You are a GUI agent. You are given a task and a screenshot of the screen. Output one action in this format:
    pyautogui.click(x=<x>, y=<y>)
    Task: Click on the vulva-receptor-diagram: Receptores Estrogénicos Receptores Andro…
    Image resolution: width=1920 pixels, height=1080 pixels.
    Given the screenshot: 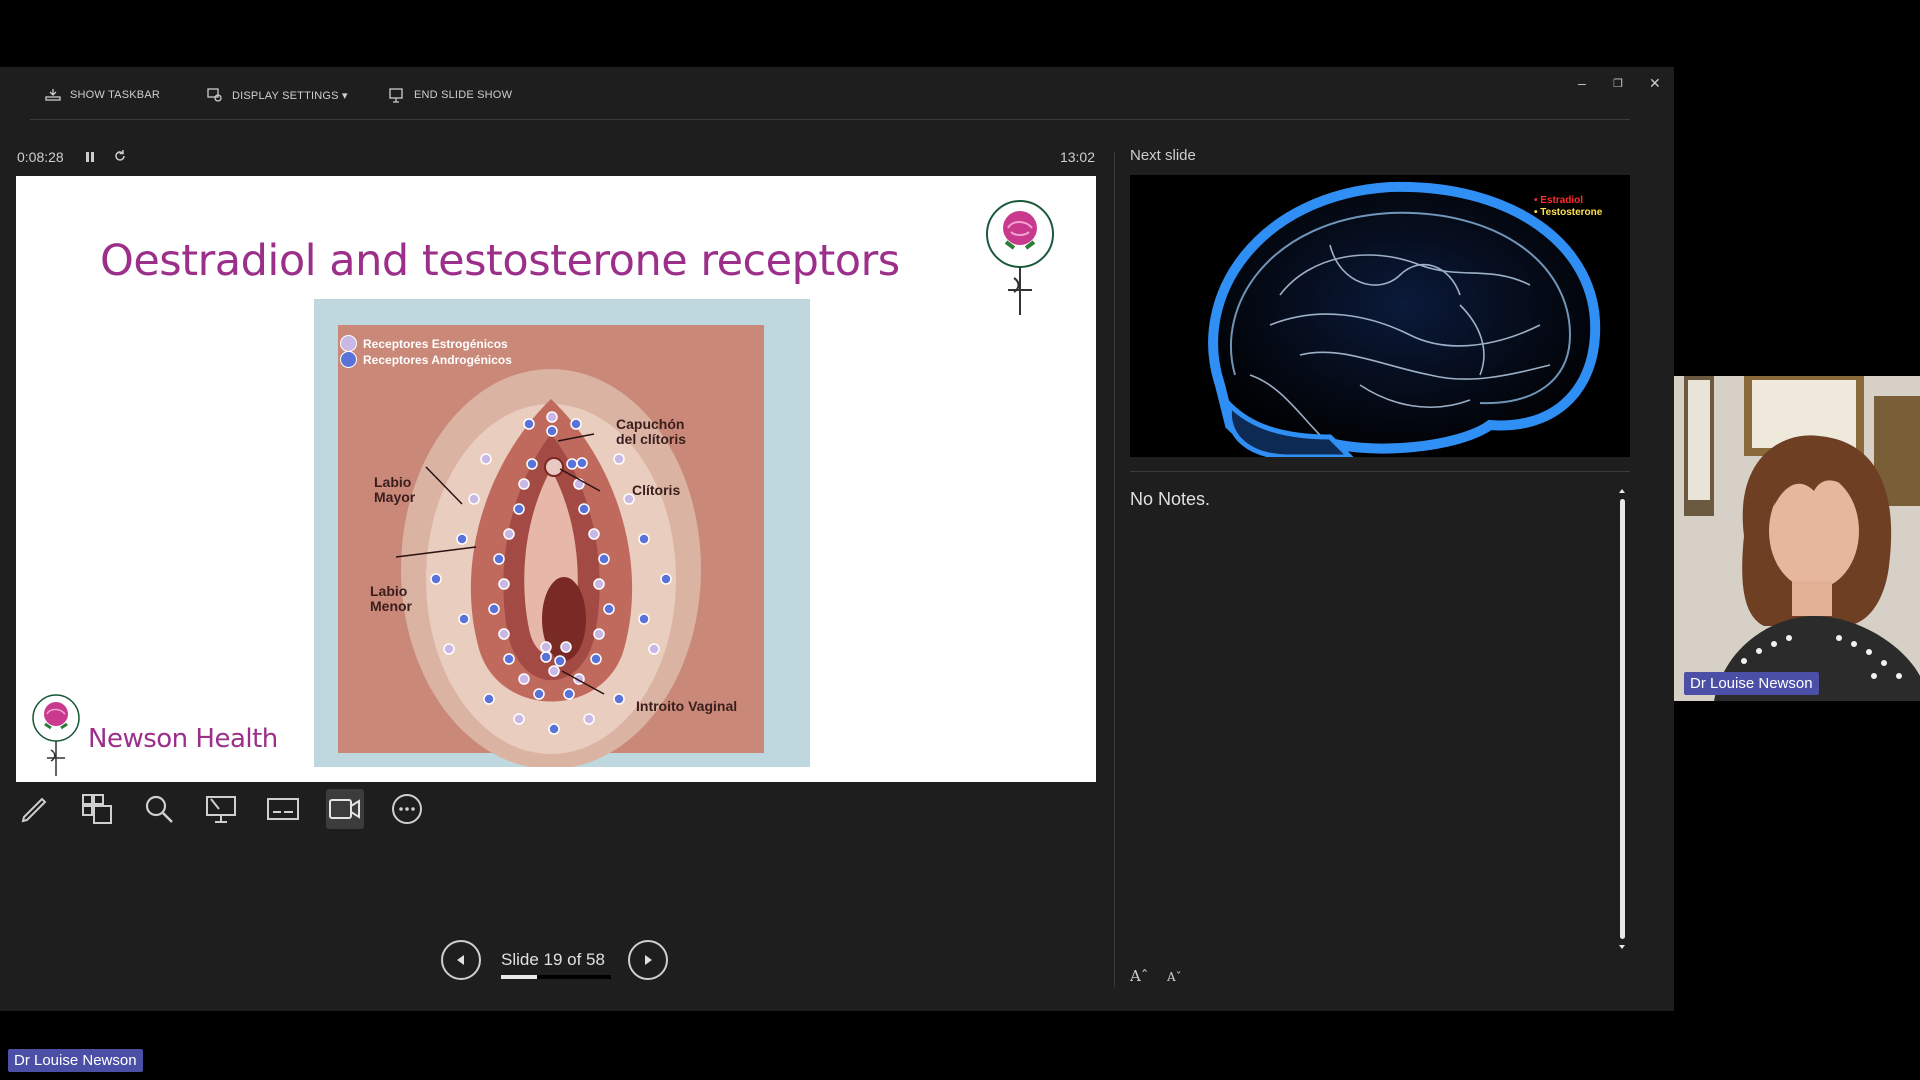 What is the action you would take?
    pyautogui.click(x=562, y=533)
    